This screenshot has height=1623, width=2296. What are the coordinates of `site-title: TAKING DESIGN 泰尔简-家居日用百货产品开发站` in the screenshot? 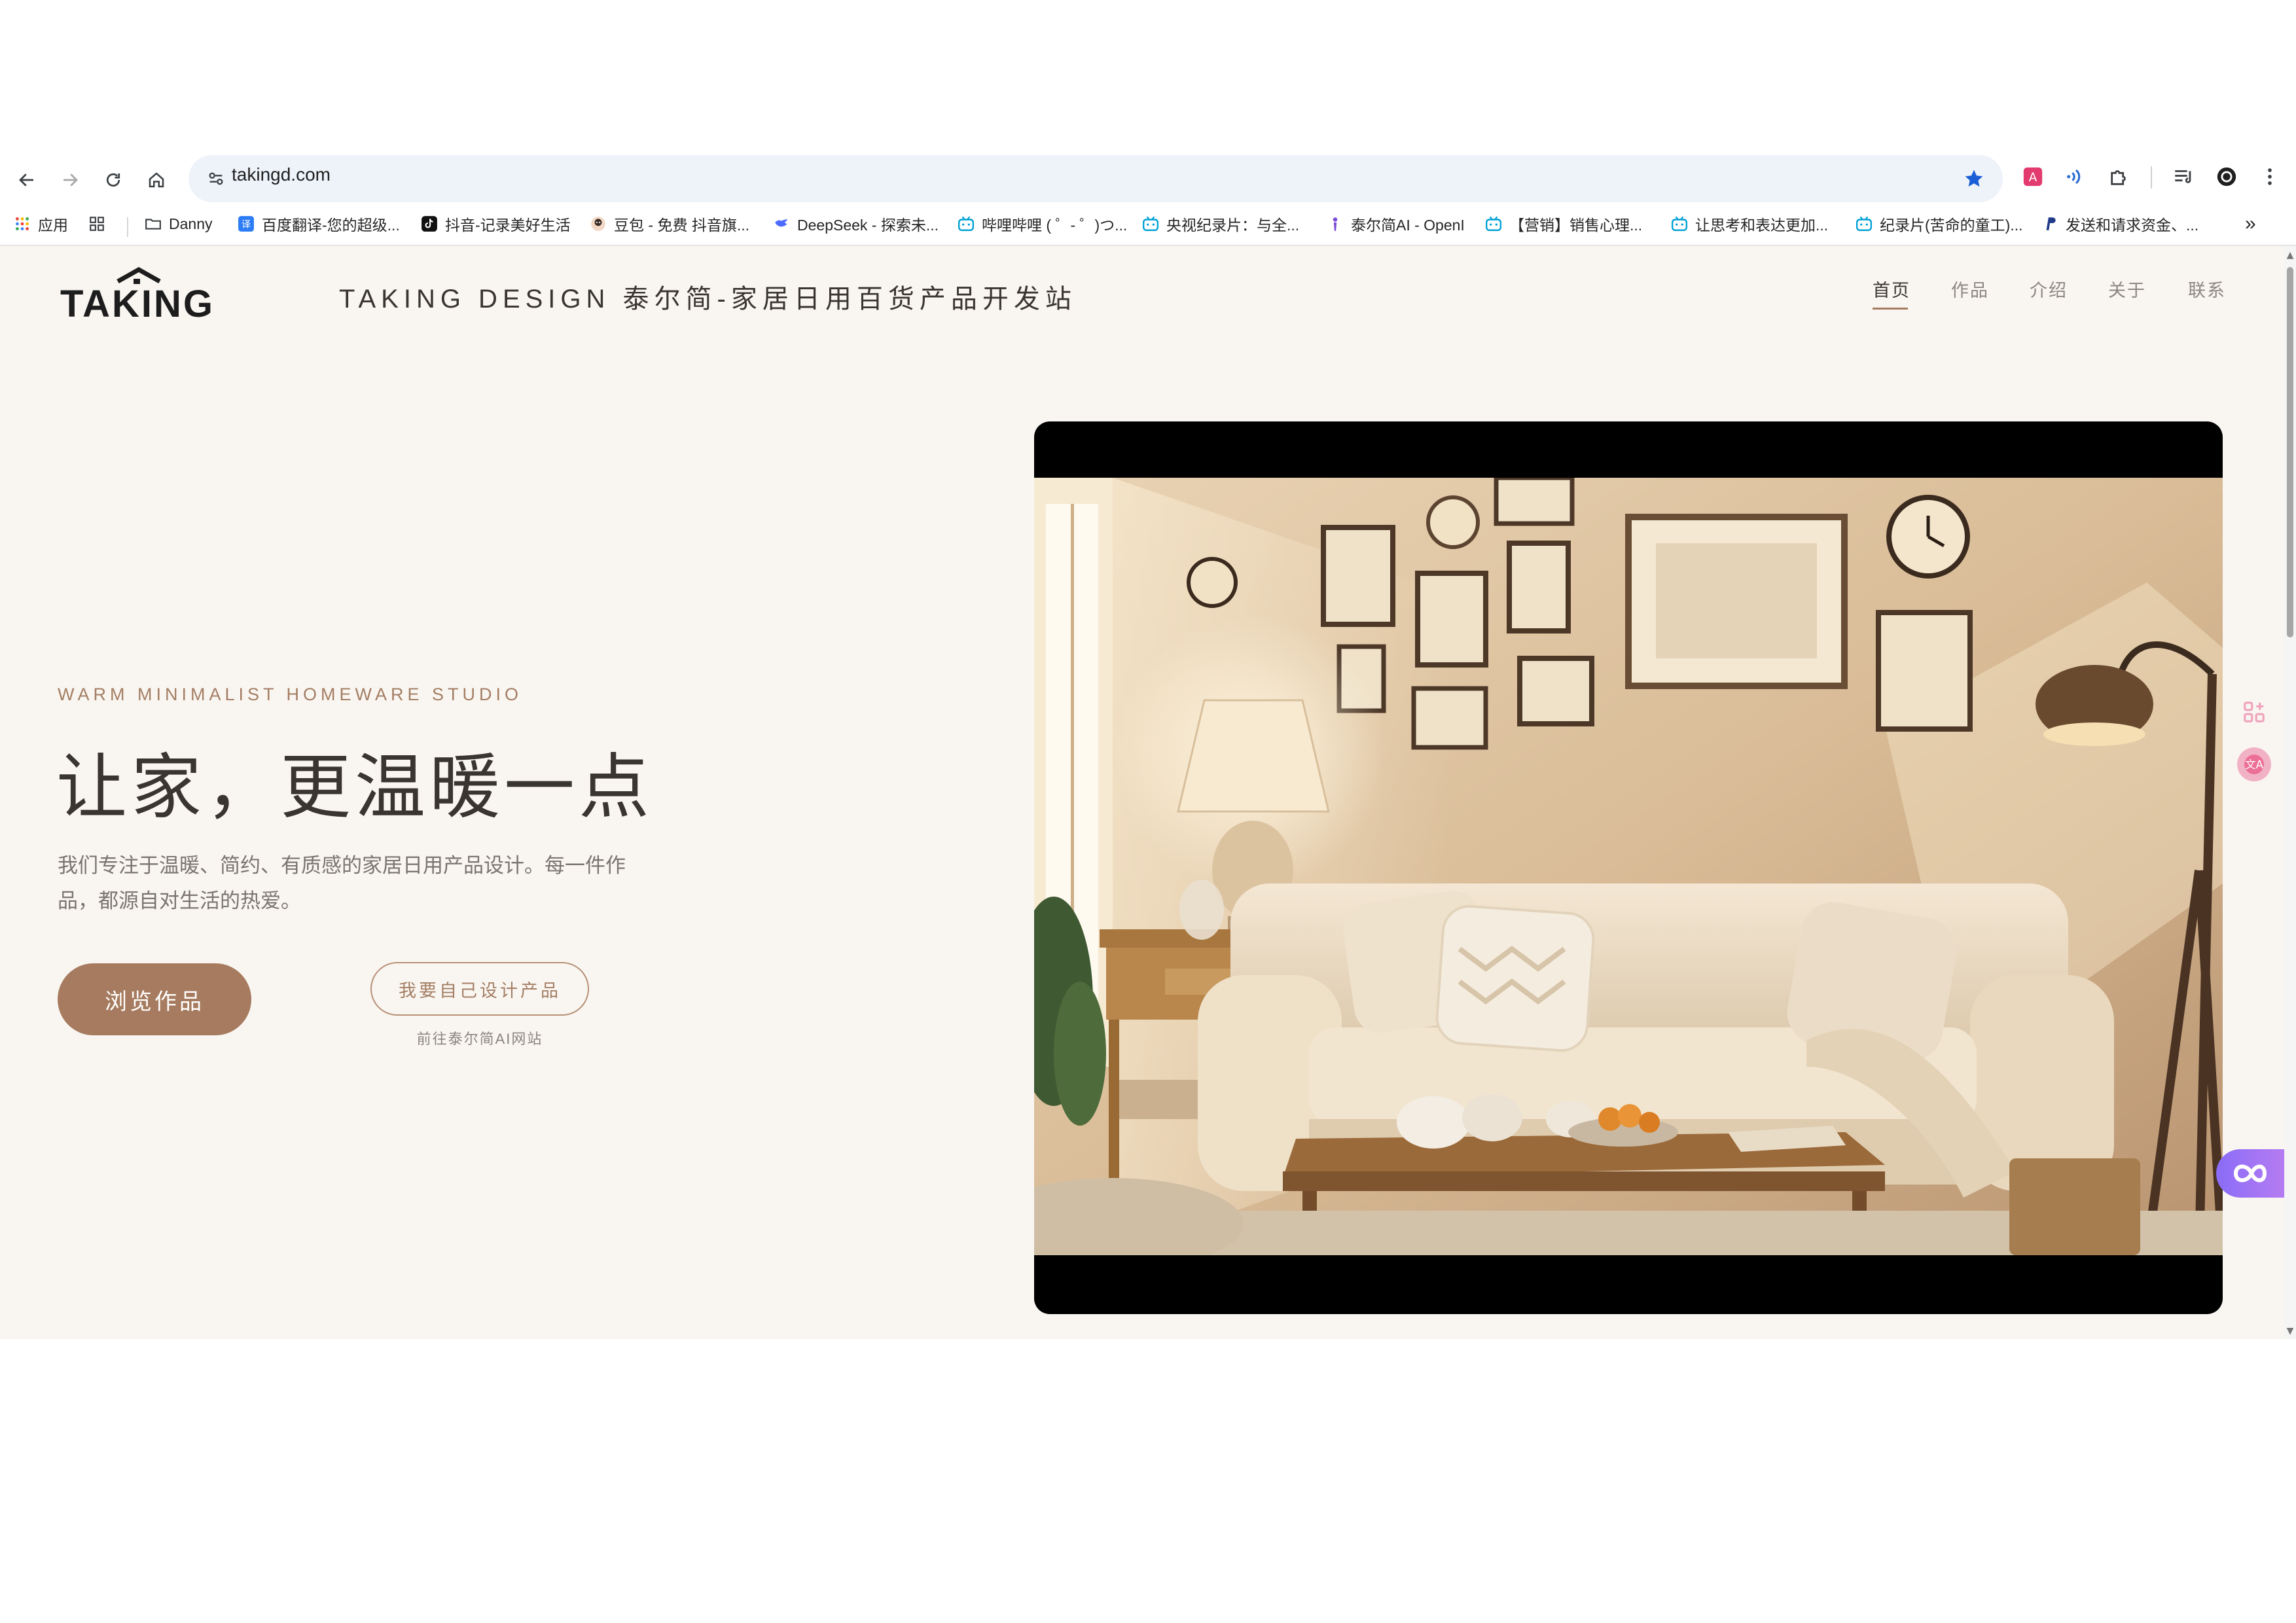 It's located at (708, 299).